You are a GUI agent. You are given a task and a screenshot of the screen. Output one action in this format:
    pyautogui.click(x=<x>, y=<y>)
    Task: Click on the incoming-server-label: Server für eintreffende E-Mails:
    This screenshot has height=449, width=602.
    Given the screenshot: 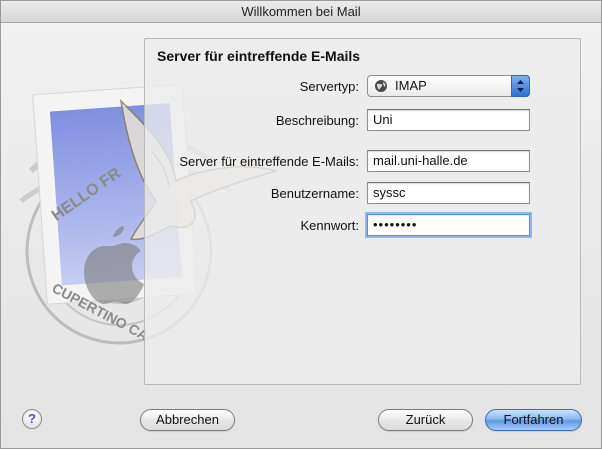 What is the action you would take?
    pyautogui.click(x=269, y=161)
    